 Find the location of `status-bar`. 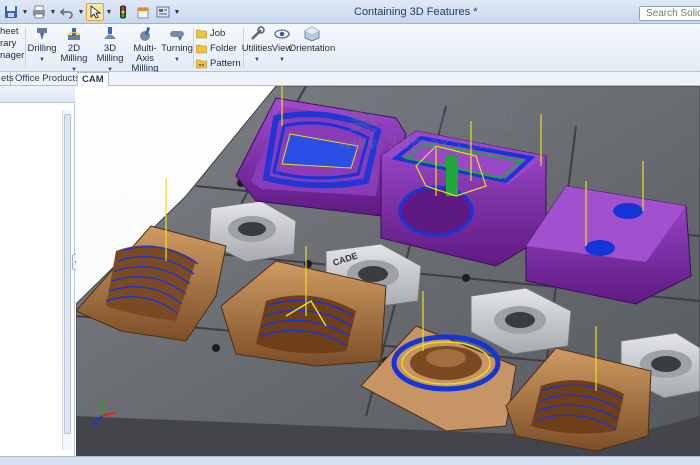

status-bar is located at coordinates (350, 460).